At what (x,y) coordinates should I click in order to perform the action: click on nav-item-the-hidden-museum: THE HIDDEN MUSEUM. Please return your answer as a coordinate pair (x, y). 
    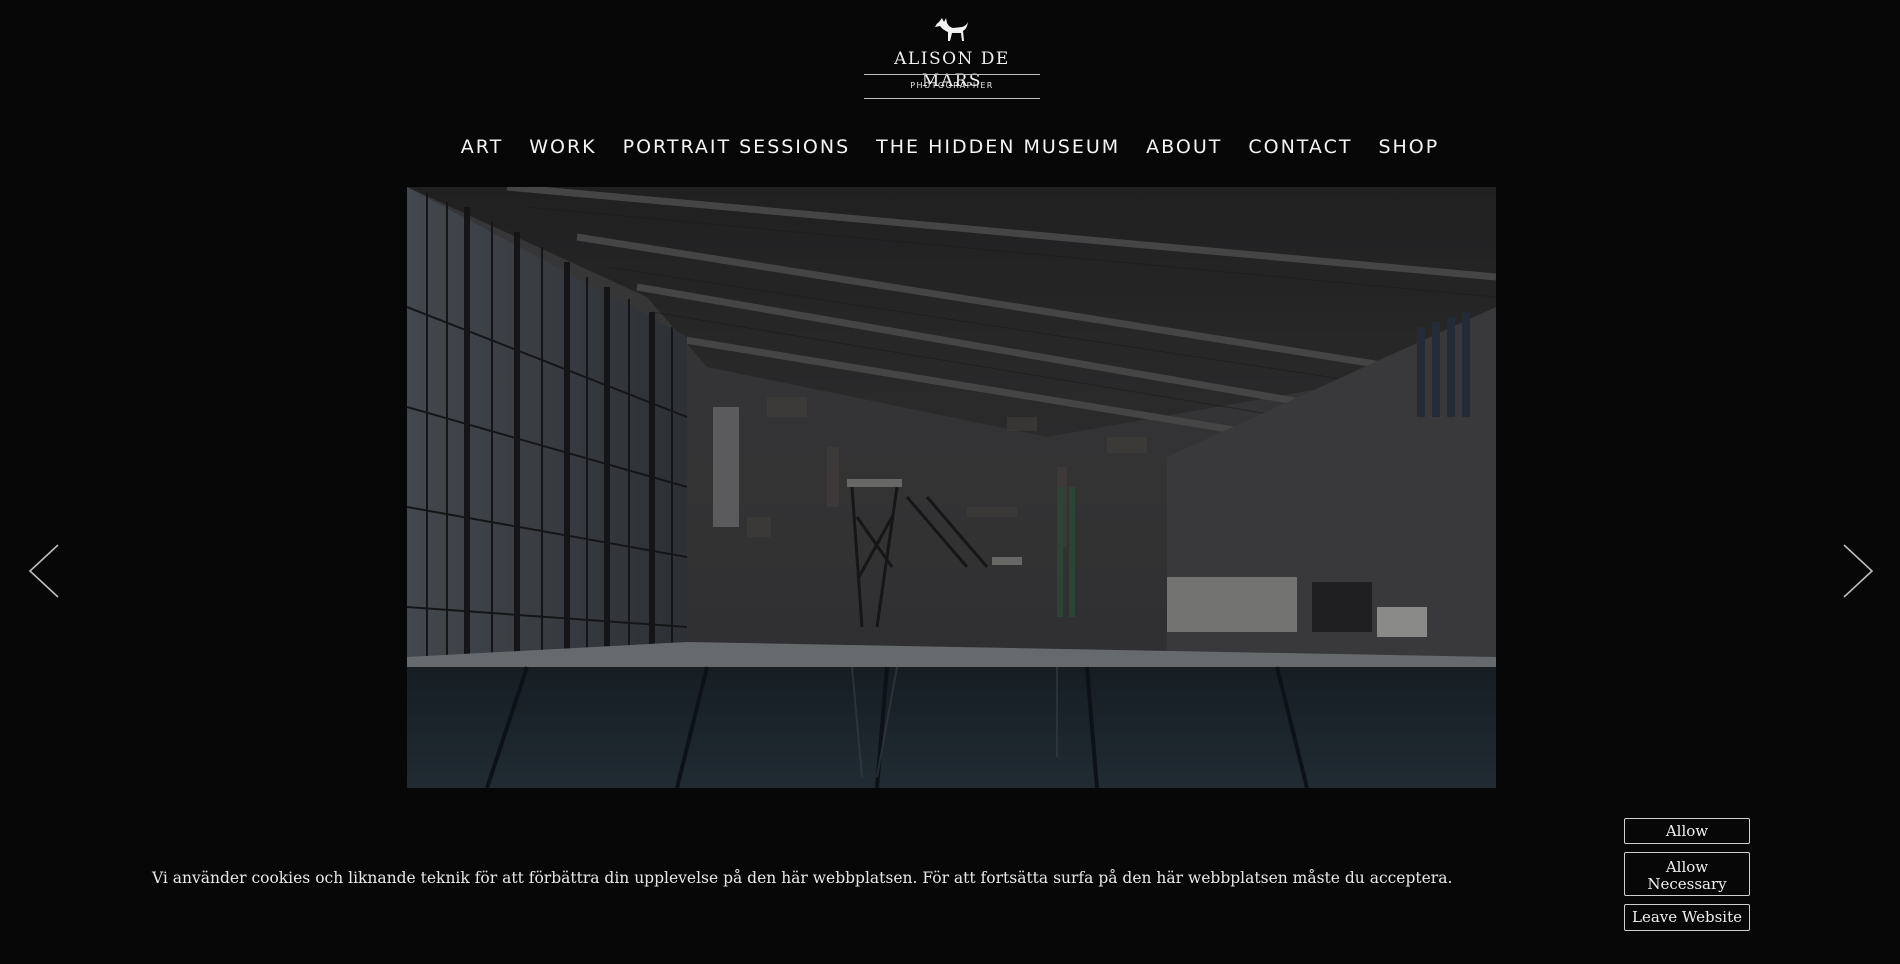
    Looking at the image, I should click on (998, 147).